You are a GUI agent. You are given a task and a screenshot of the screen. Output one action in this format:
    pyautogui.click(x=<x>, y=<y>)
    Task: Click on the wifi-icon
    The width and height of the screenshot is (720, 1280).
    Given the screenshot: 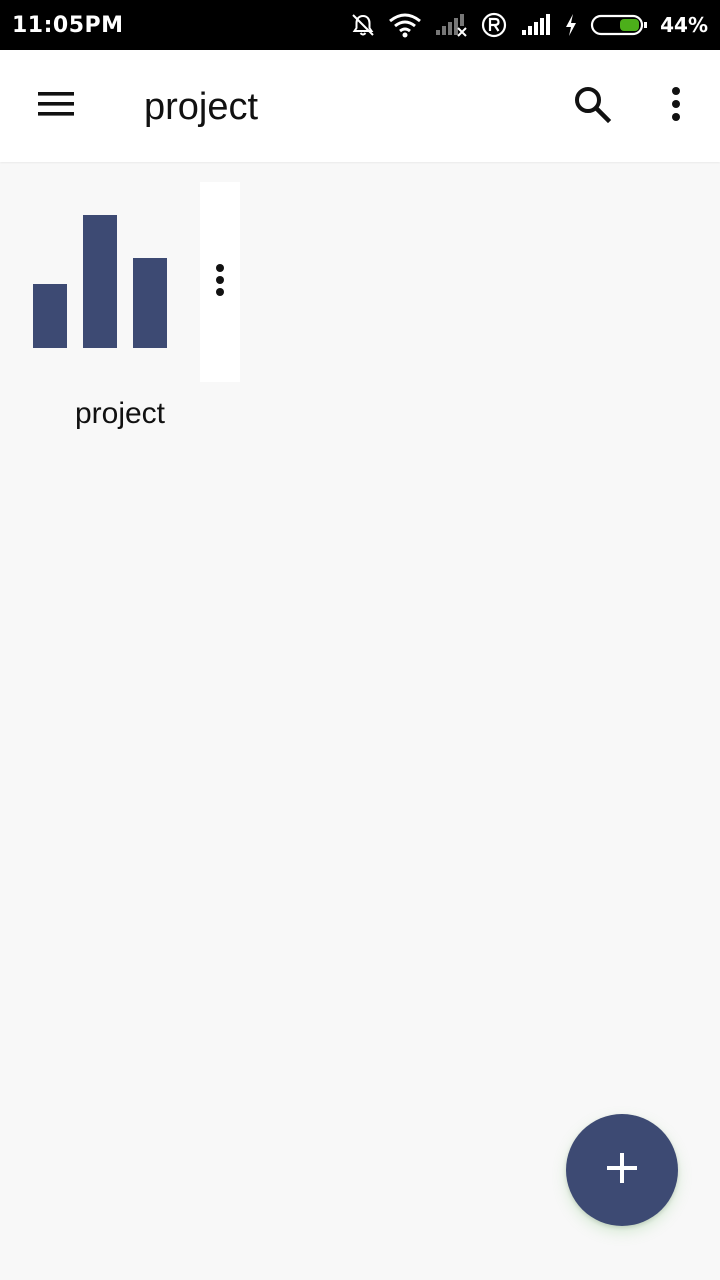 What is the action you would take?
    pyautogui.click(x=405, y=25)
    